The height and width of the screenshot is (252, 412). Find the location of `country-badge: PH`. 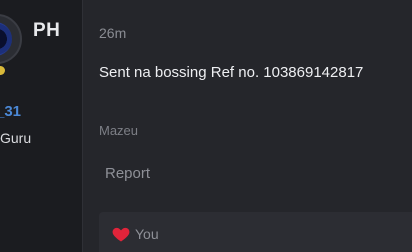

country-badge: PH is located at coordinates (47, 30).